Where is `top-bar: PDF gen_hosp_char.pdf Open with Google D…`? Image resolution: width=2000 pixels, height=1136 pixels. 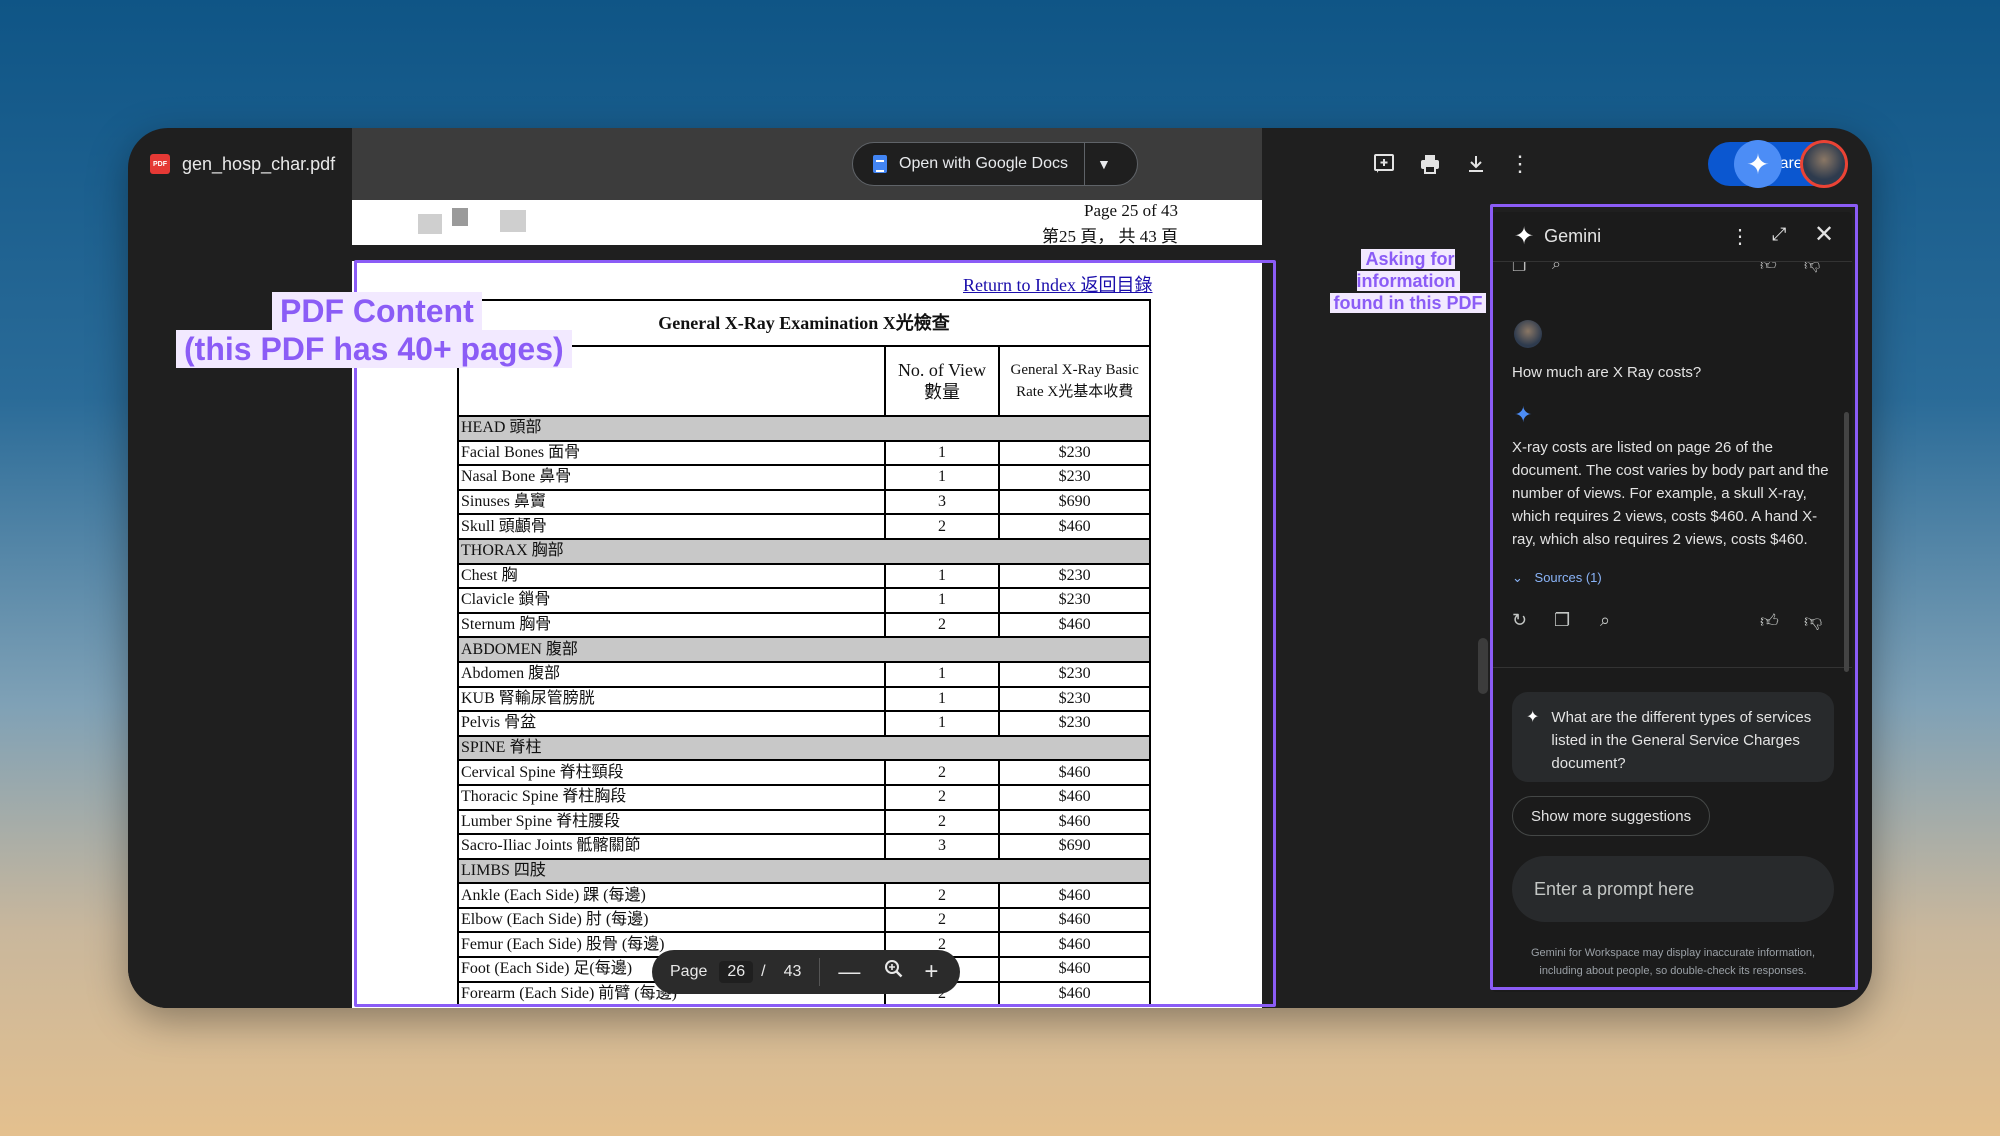 top-bar: PDF gen_hosp_char.pdf Open with Google D… is located at coordinates (1000, 164).